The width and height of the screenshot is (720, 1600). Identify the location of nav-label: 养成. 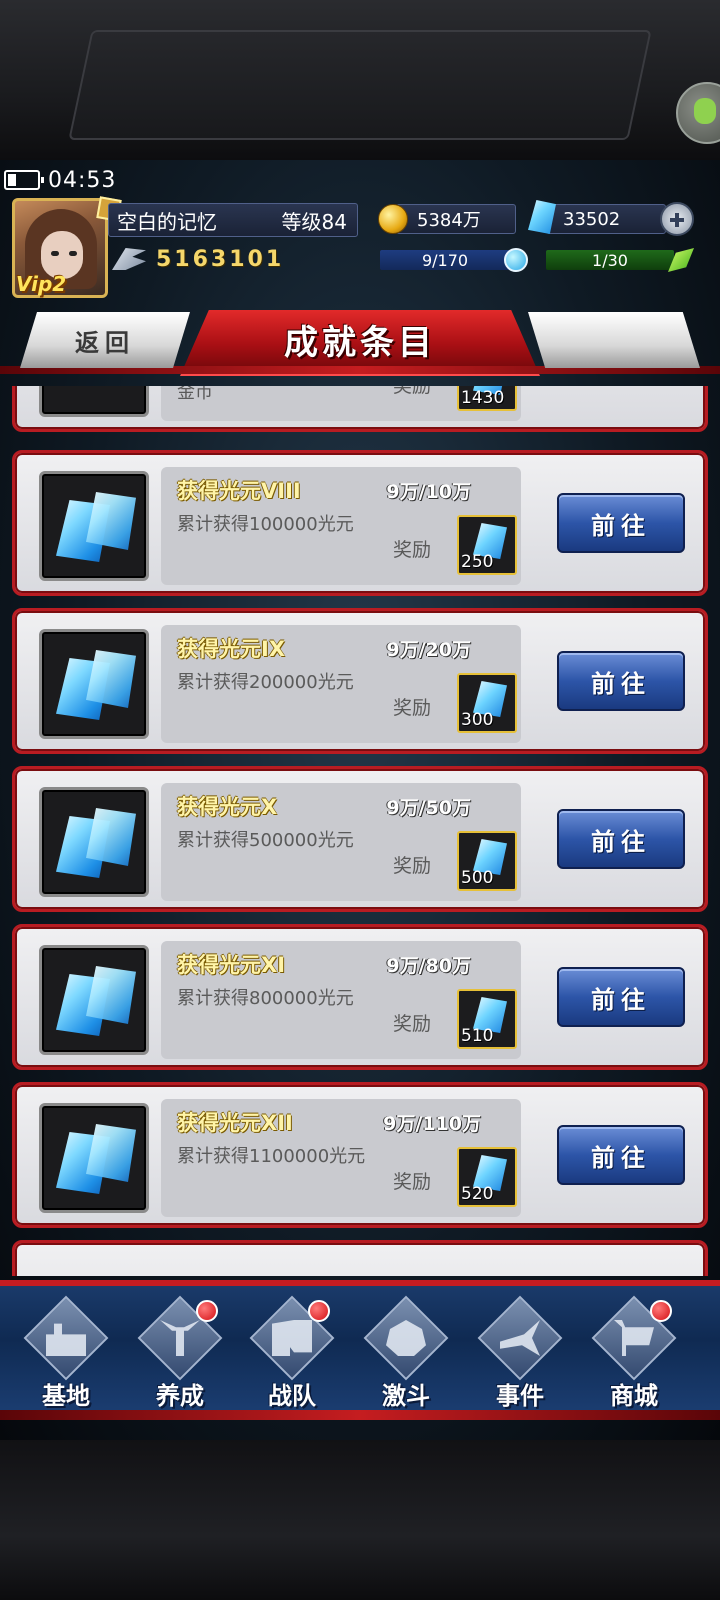
(180, 1396).